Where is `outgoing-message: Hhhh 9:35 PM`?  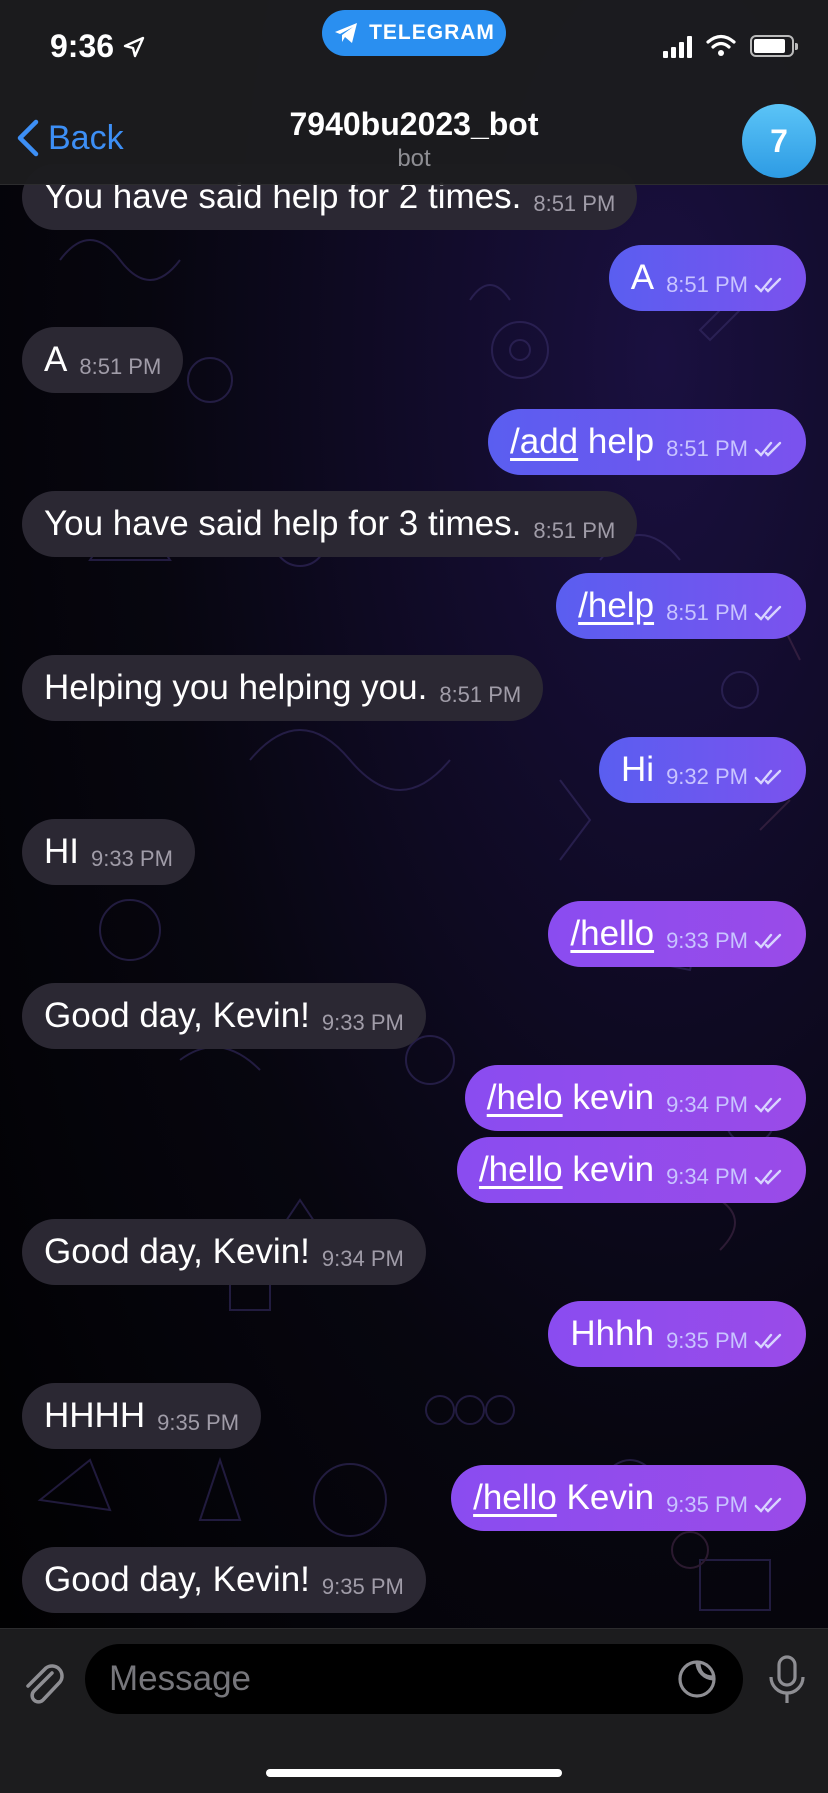 outgoing-message: Hhhh 9:35 PM is located at coordinates (677, 1334).